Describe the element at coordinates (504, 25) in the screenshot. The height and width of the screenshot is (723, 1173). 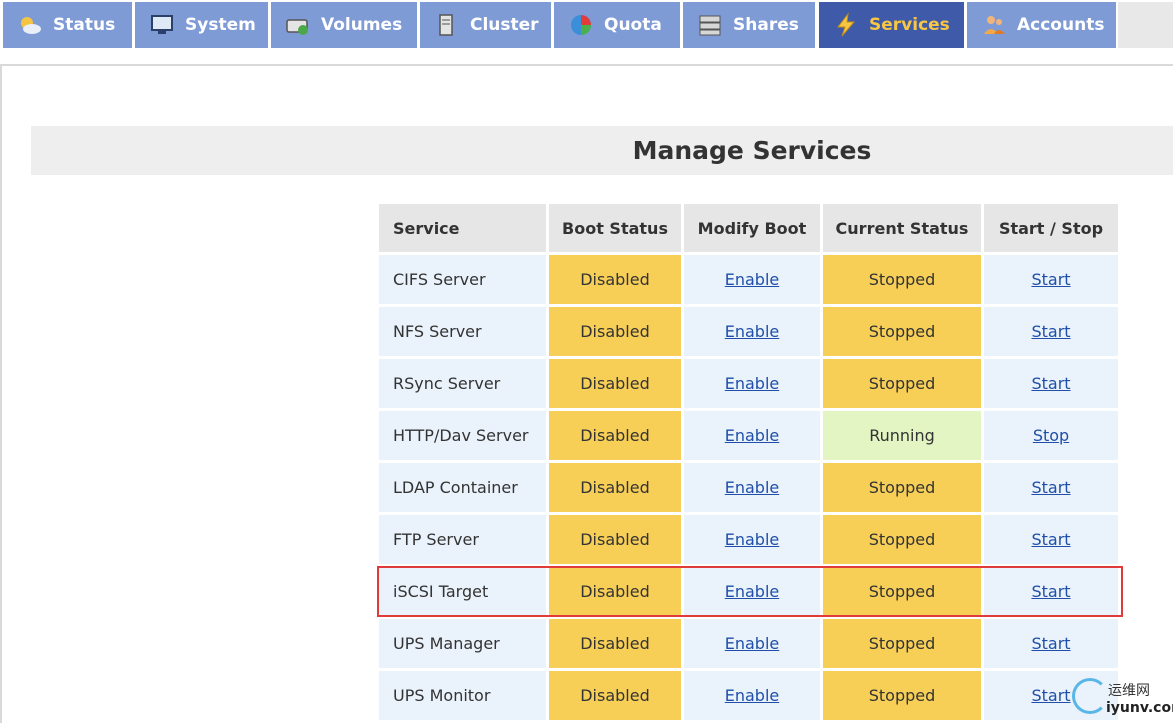
I see `tab-cluster-label: Cluster` at that location.